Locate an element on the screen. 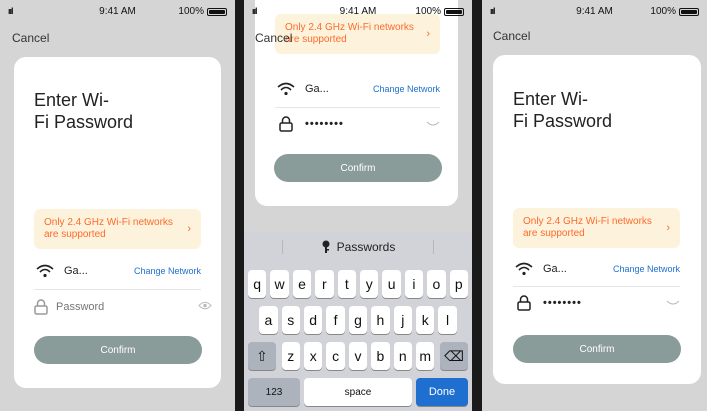 Image resolution: width=707 pixels, height=411 pixels. password-row is located at coordinates (123, 307).